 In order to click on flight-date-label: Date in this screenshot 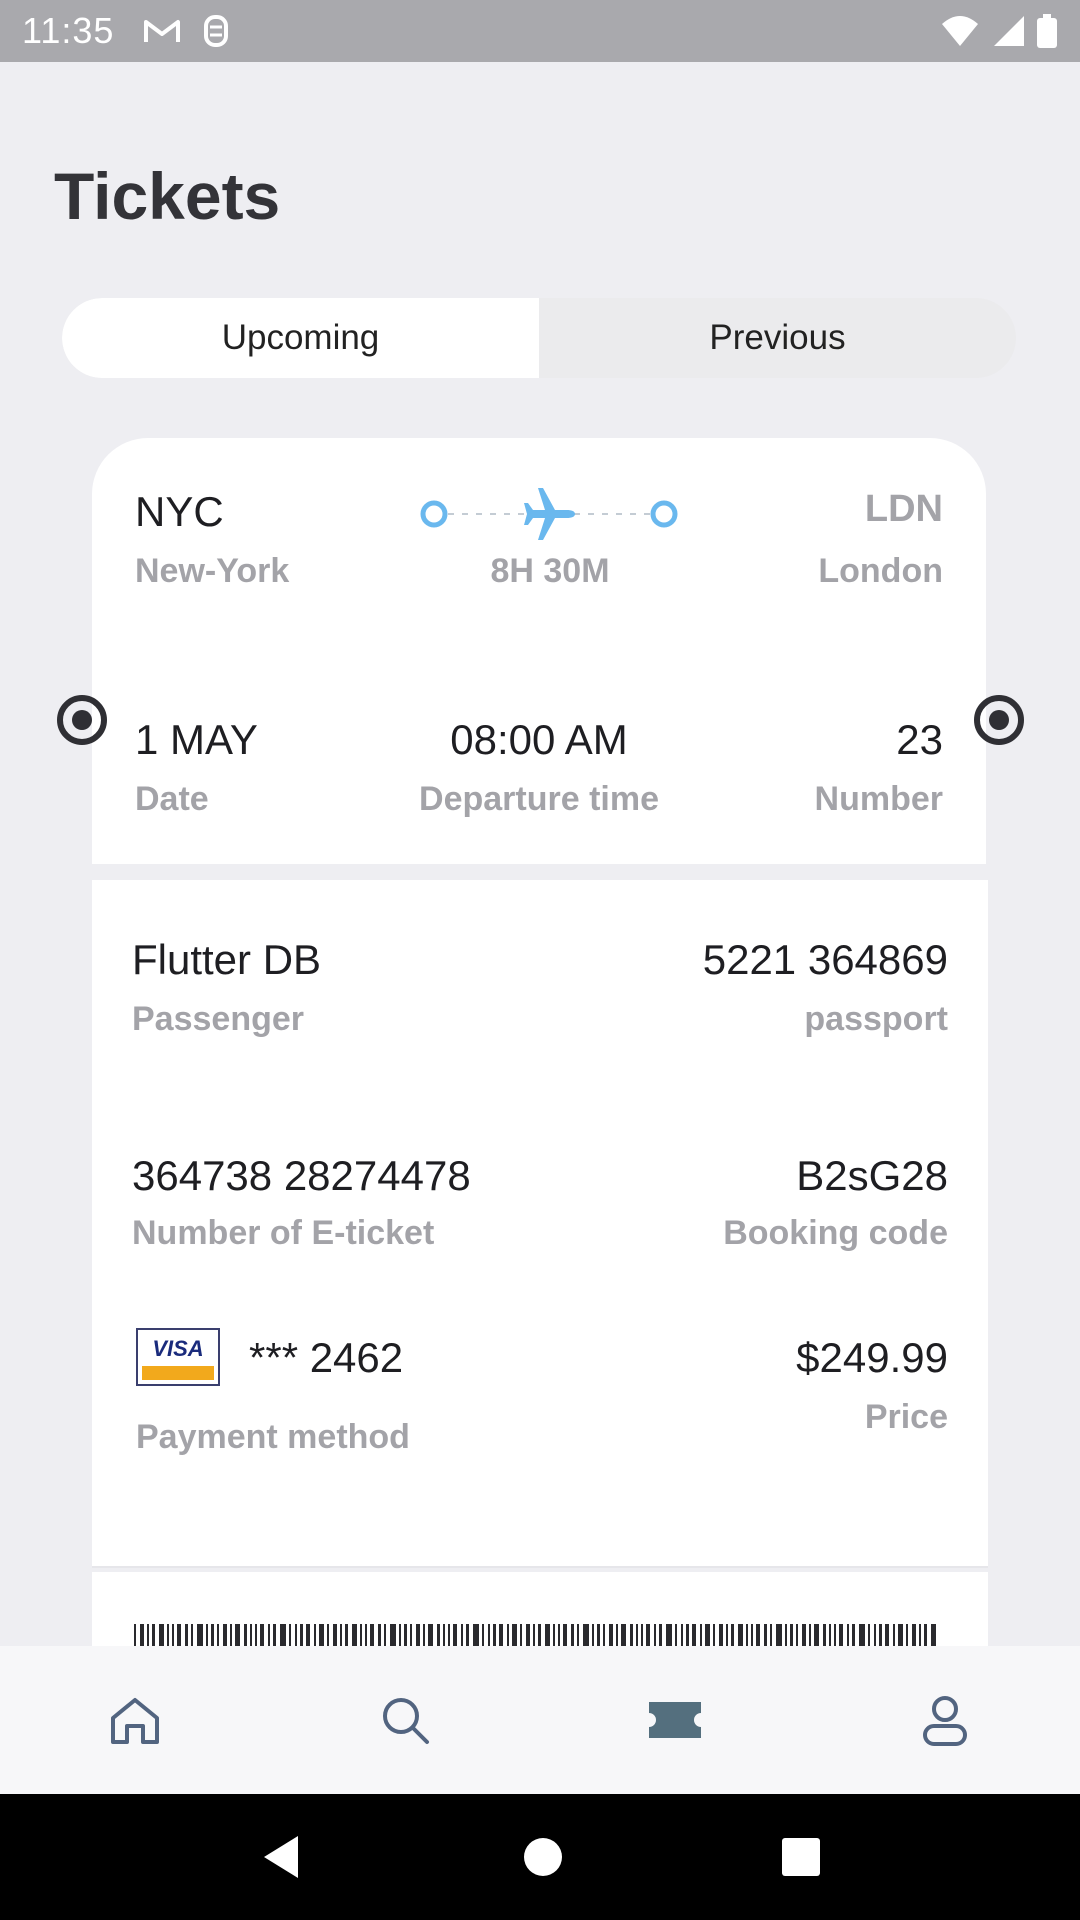, I will do `click(172, 799)`.